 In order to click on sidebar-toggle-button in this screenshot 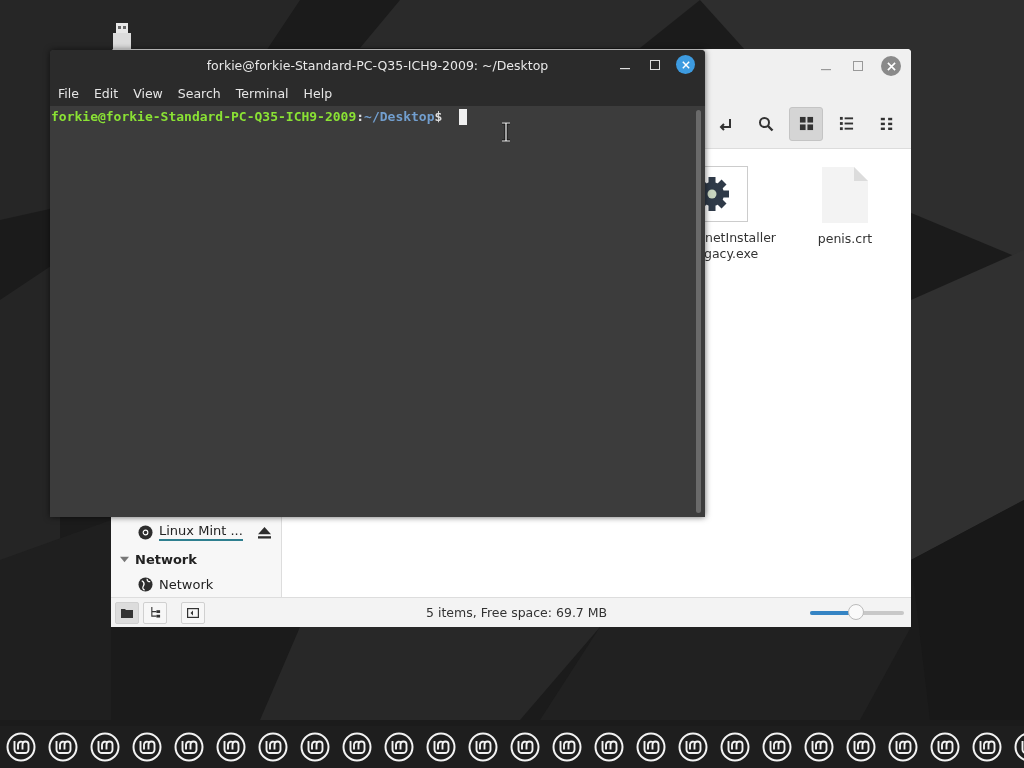, I will do `click(193, 612)`.